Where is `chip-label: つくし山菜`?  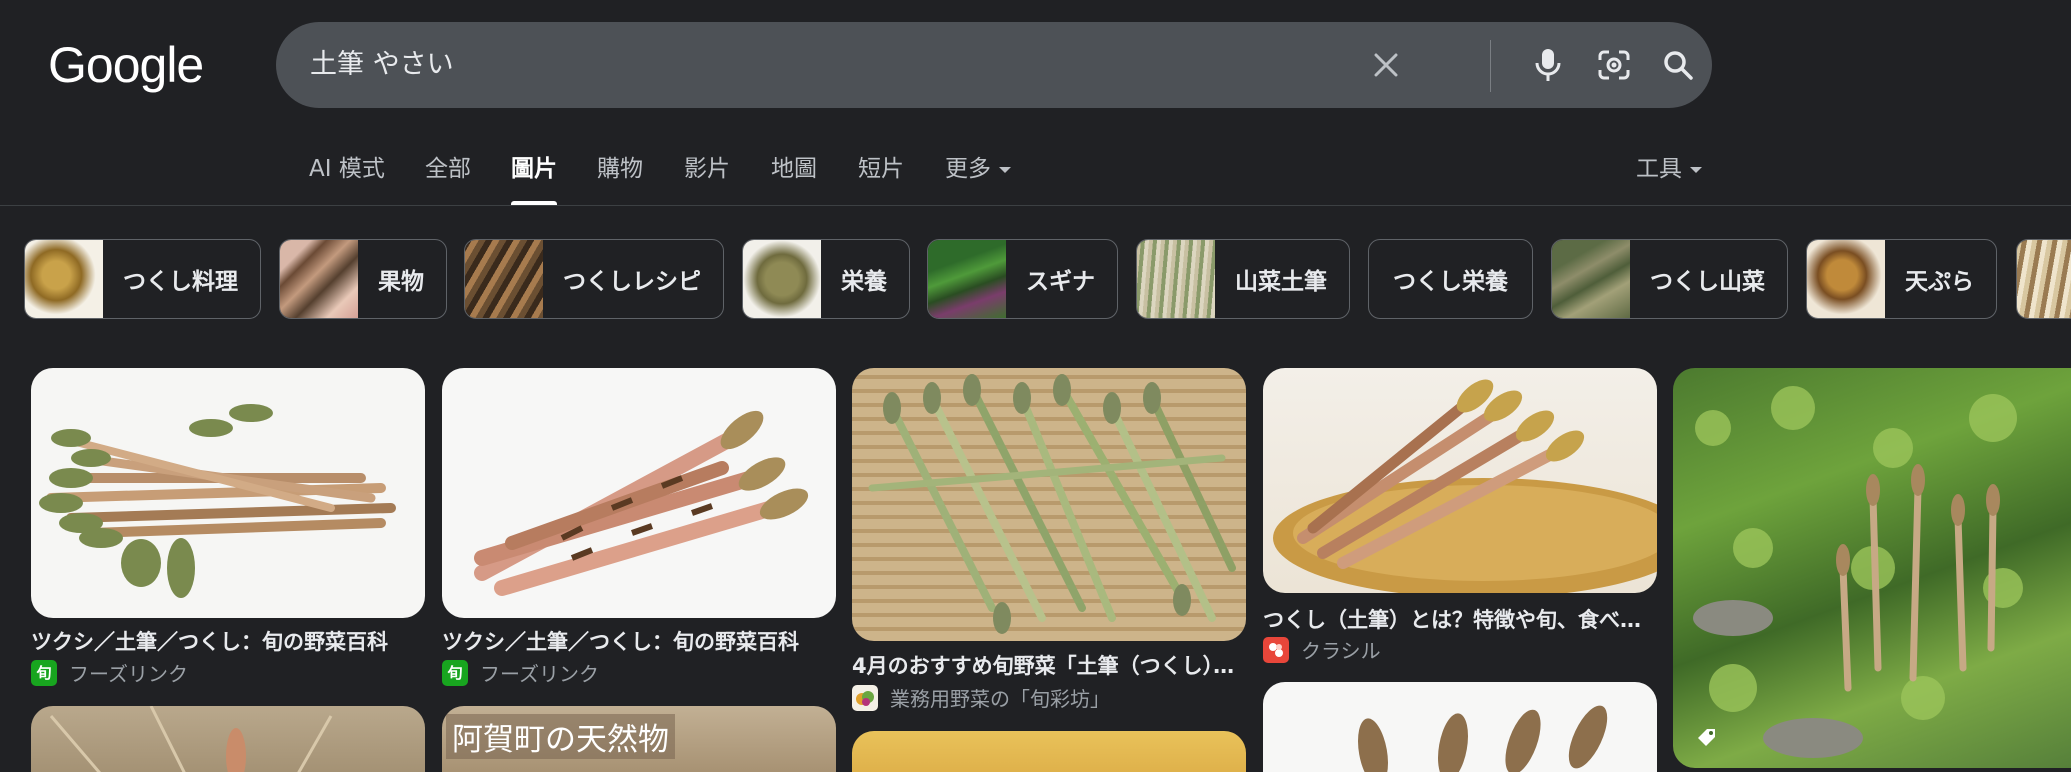
chip-label: つくし山菜 is located at coordinates (1707, 282).